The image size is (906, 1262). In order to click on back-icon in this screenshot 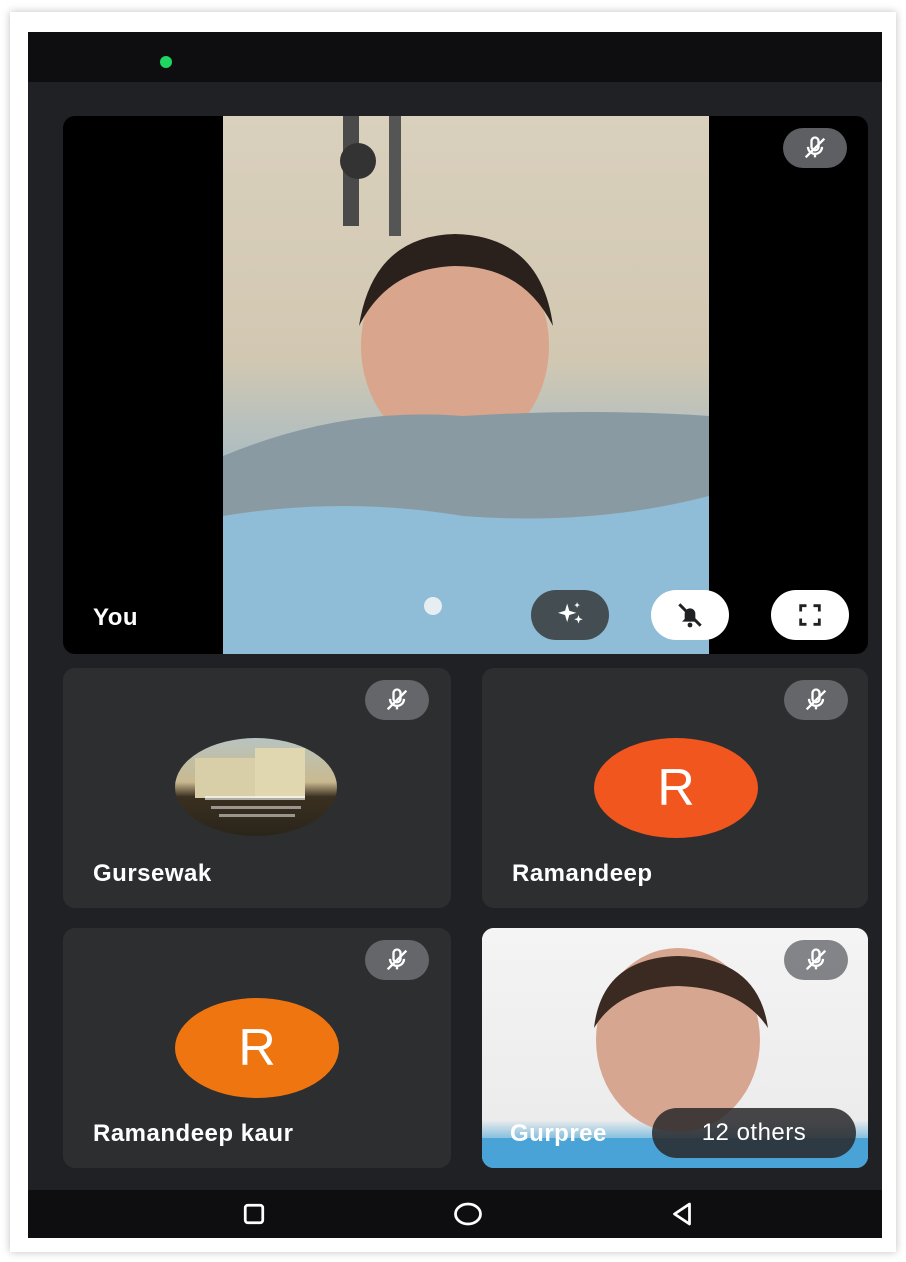, I will do `click(682, 1214)`.